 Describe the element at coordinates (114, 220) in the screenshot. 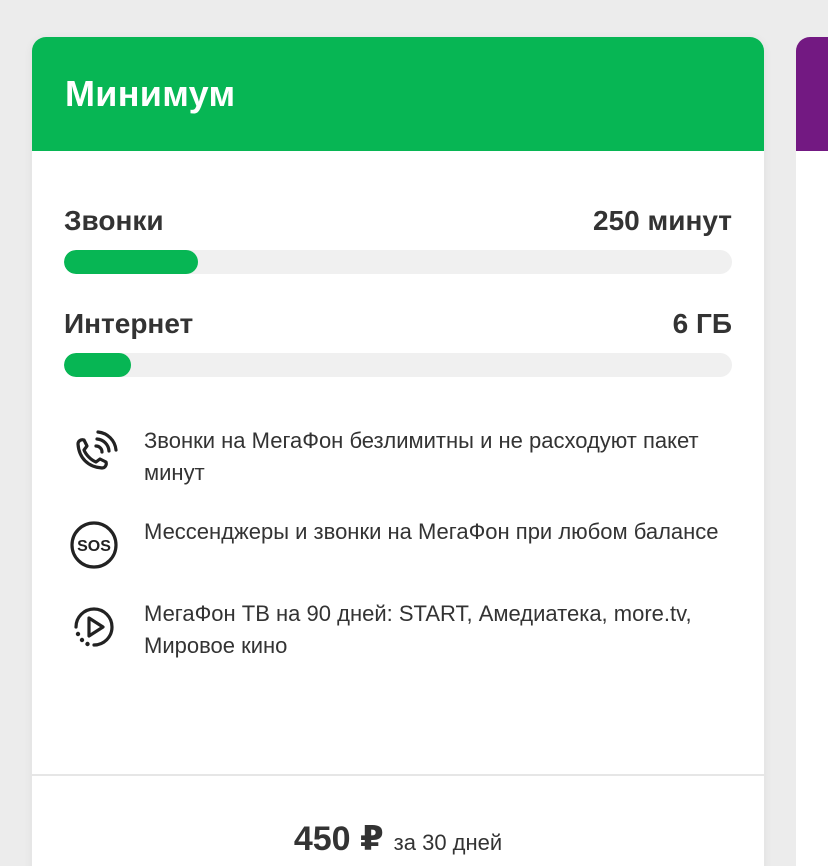

I see `calls-label: Звонки` at that location.